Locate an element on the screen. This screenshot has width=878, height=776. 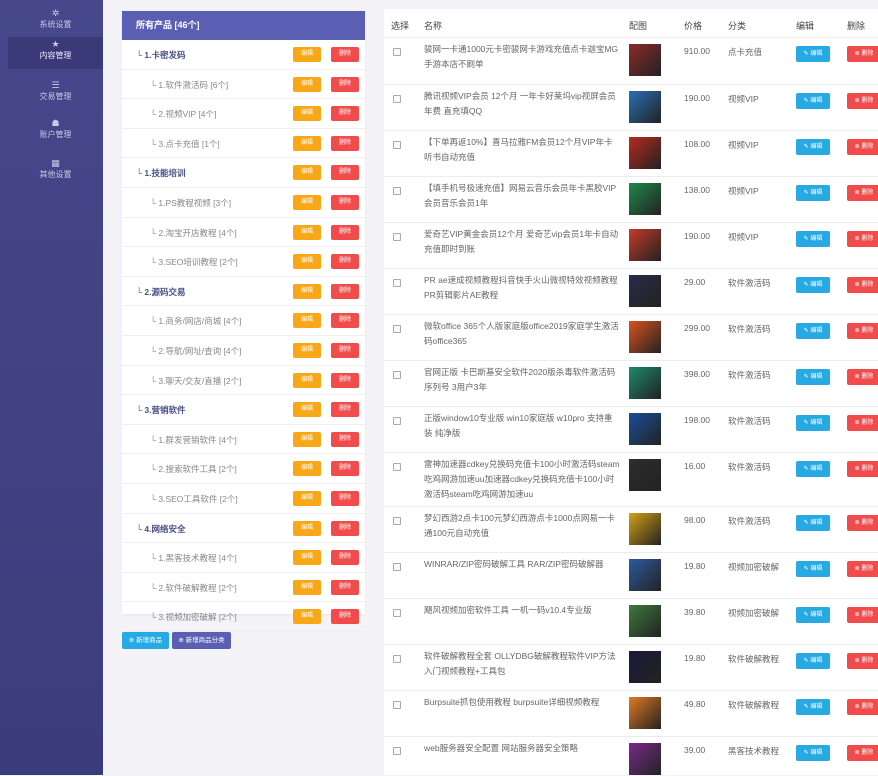
sidebar-item-account-management: ☗ 账户管理 is located at coordinates (55, 132).